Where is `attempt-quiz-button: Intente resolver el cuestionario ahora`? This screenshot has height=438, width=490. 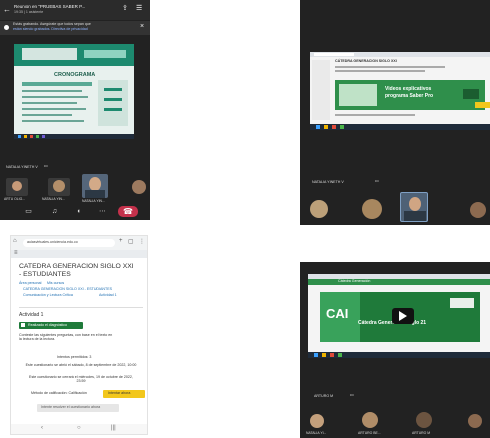
attempt-quiz-button: Intente resolver el cuestionario ahora is located at coordinates (78, 408).